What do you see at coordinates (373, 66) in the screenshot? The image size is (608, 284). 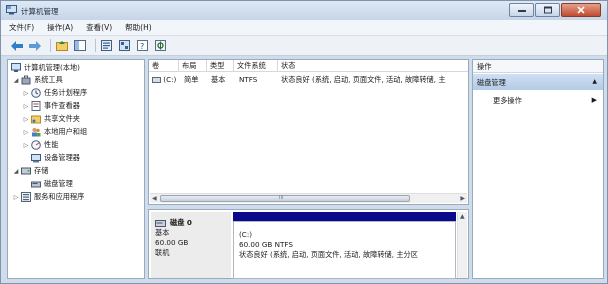 I see `column-header-status: 状态` at bounding box center [373, 66].